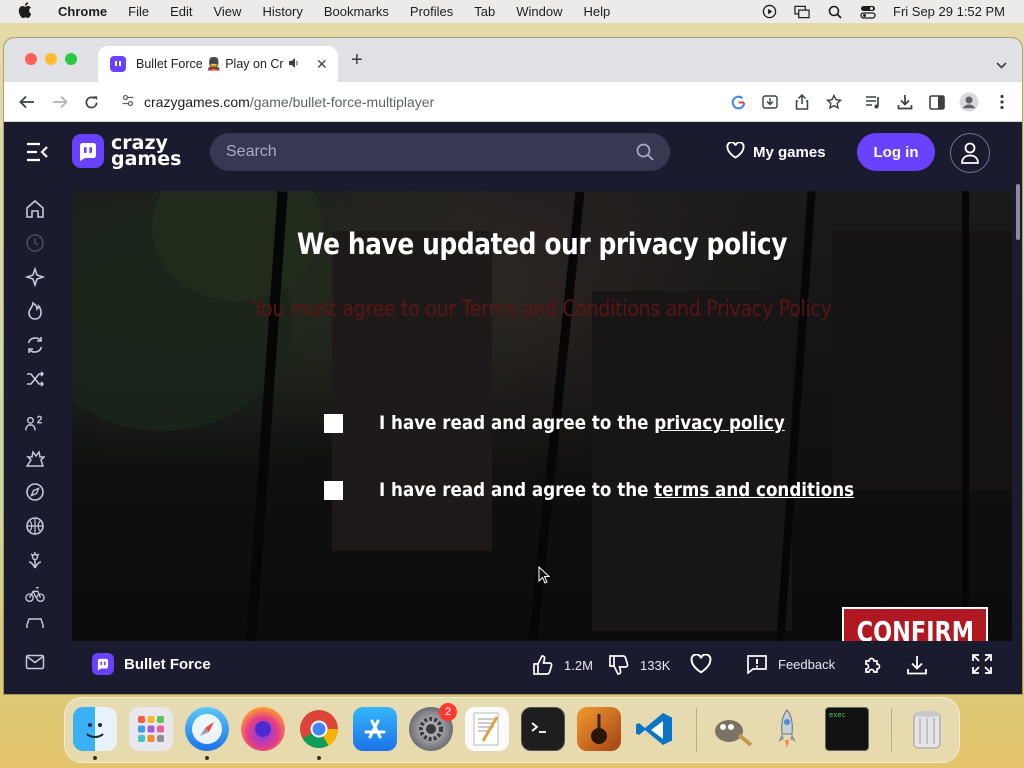  Describe the element at coordinates (333, 490) in the screenshot. I see `terms-checkbox` at that location.